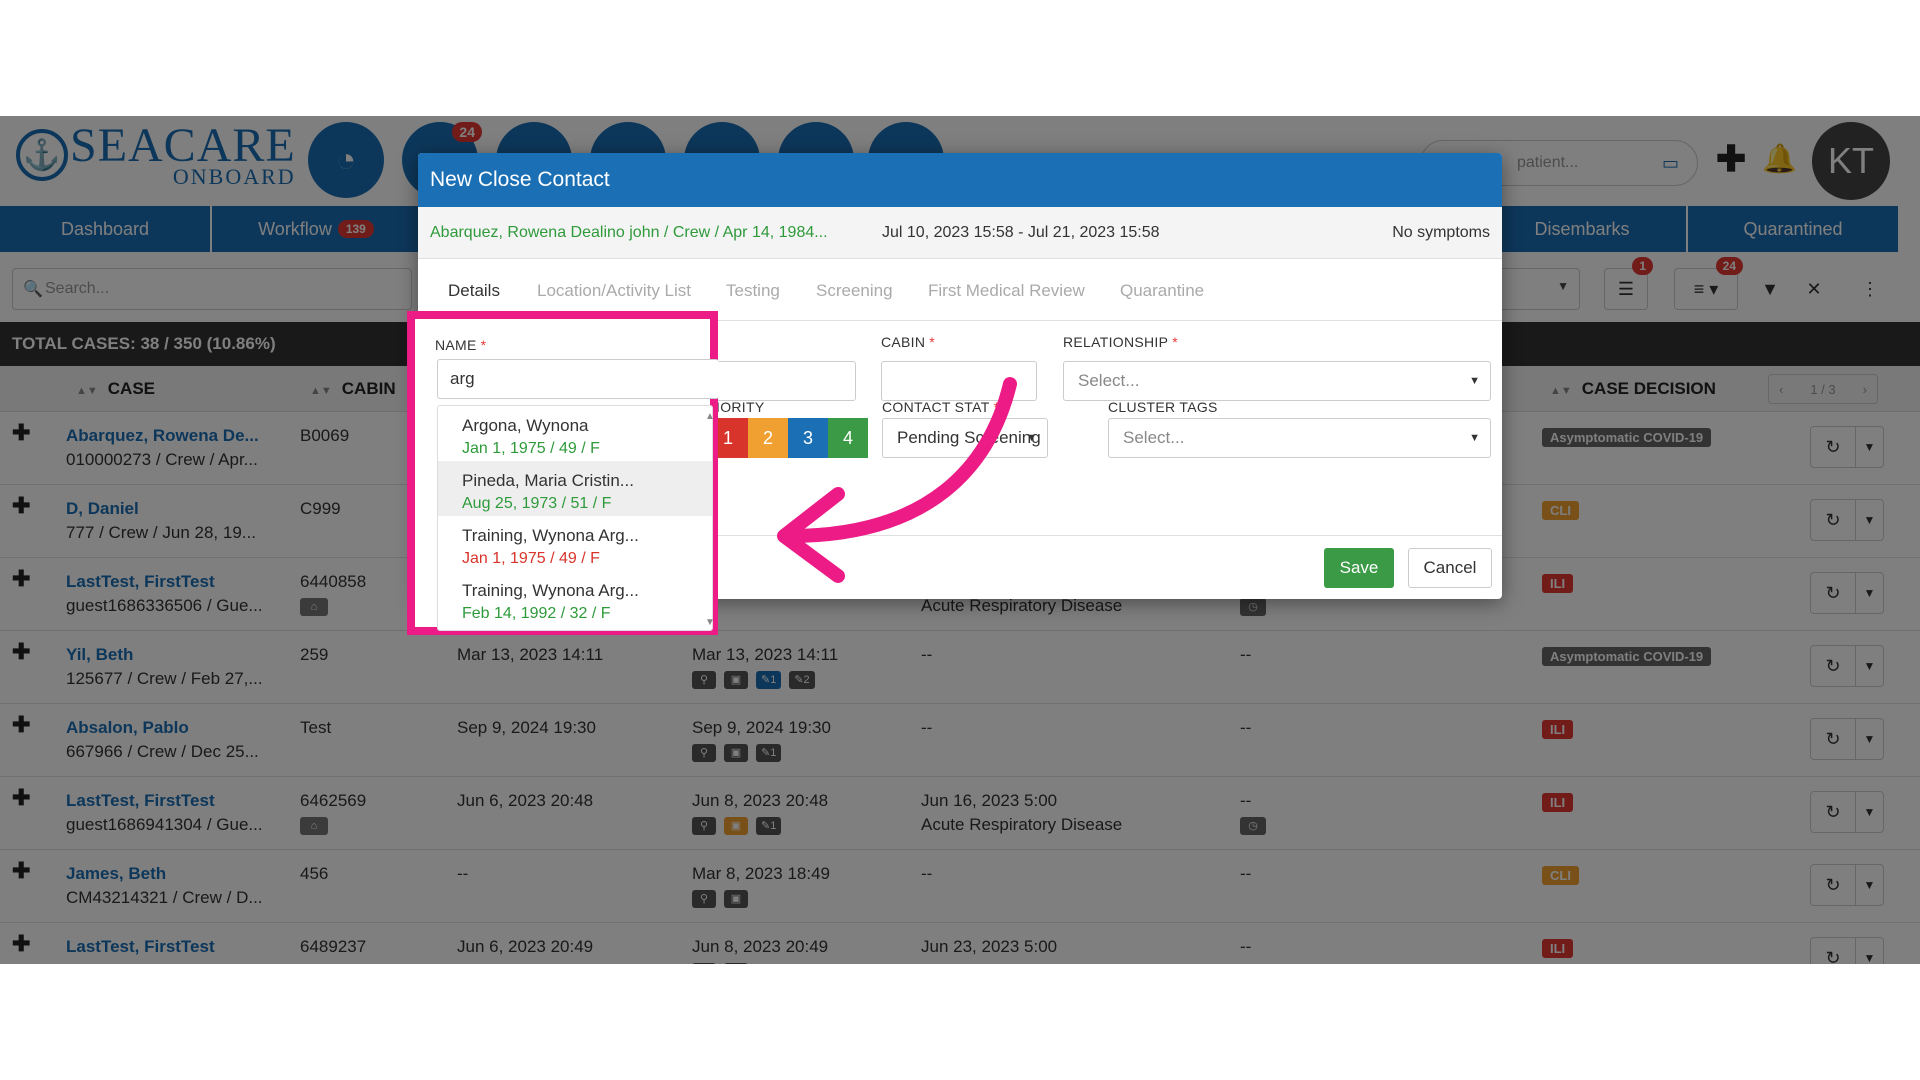 The width and height of the screenshot is (1920, 1080). I want to click on modal-title: New Close Contact, so click(520, 179).